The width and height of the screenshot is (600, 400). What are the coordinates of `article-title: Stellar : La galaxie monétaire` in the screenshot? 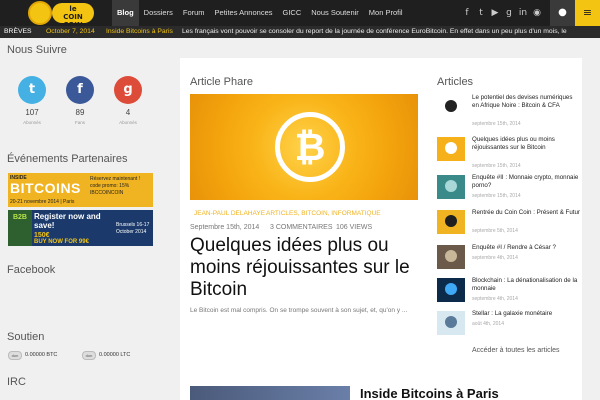 It's located at (526, 314).